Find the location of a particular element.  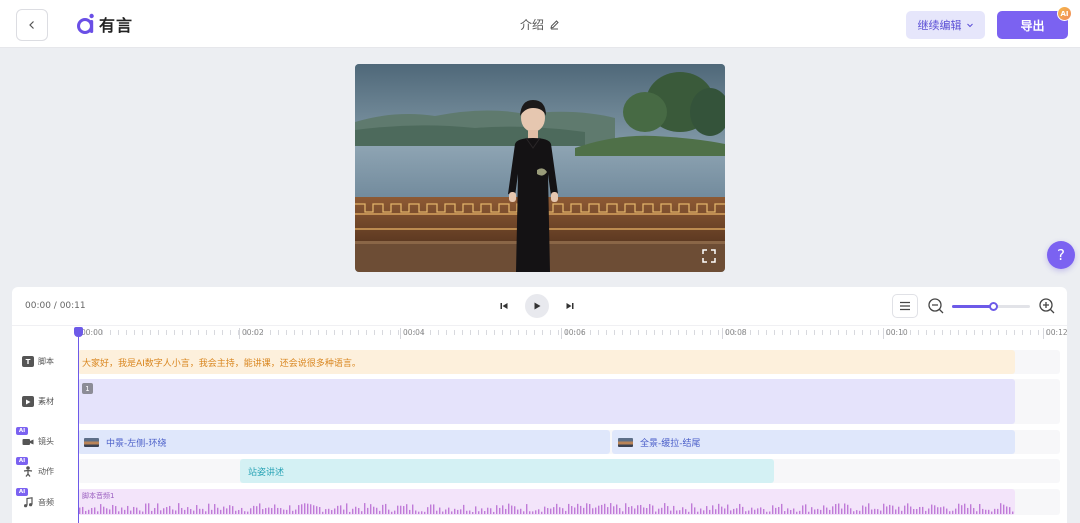

pencil-icon is located at coordinates (554, 24).